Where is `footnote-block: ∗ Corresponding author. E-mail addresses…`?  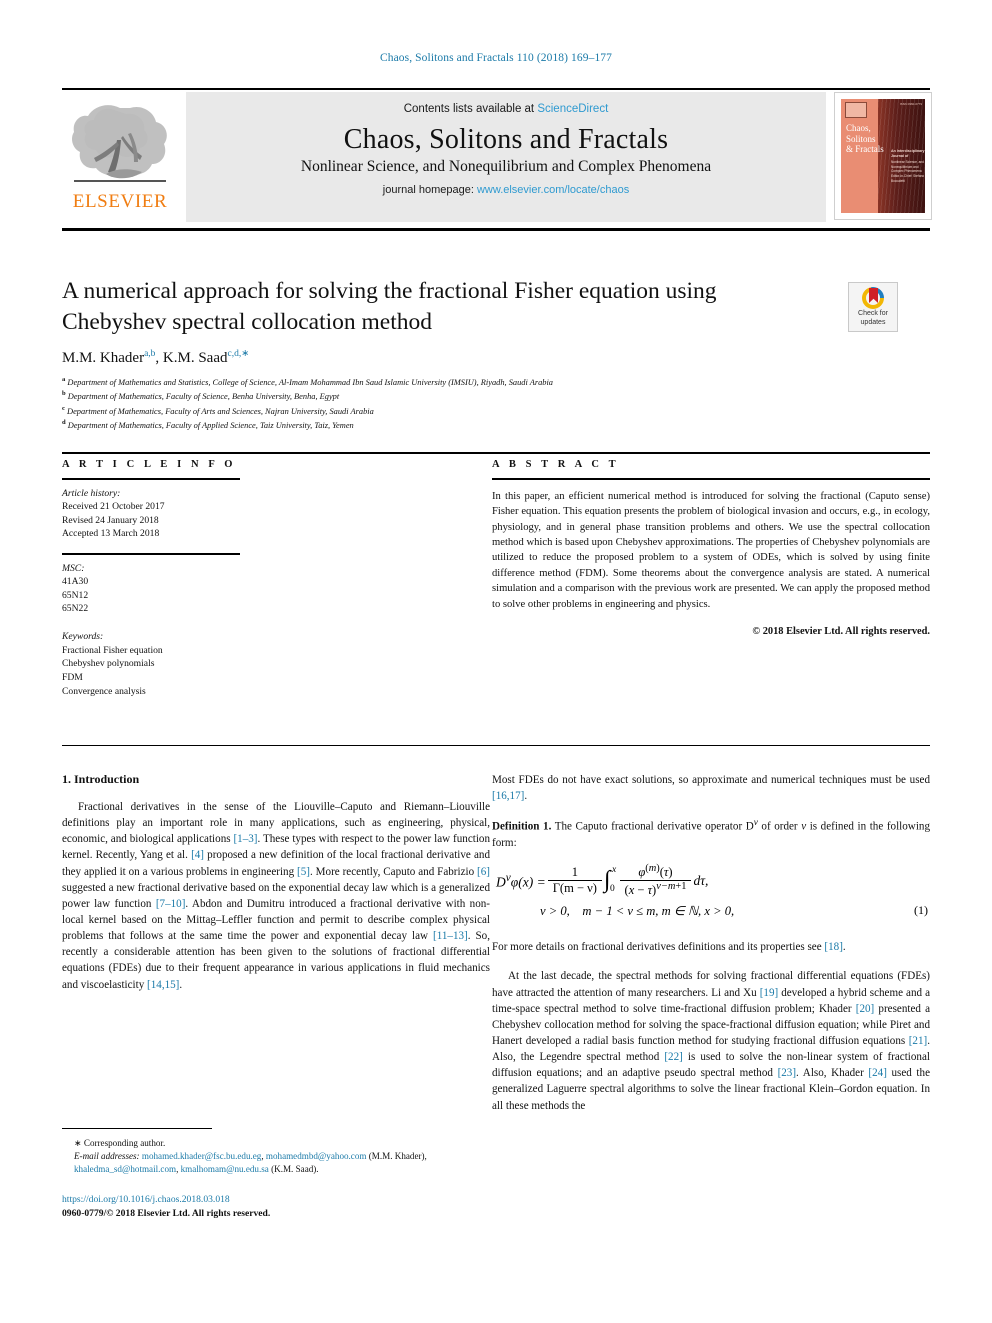
footnote-block: ∗ Corresponding author. E-mail addresses… is located at coordinates (276, 1157).